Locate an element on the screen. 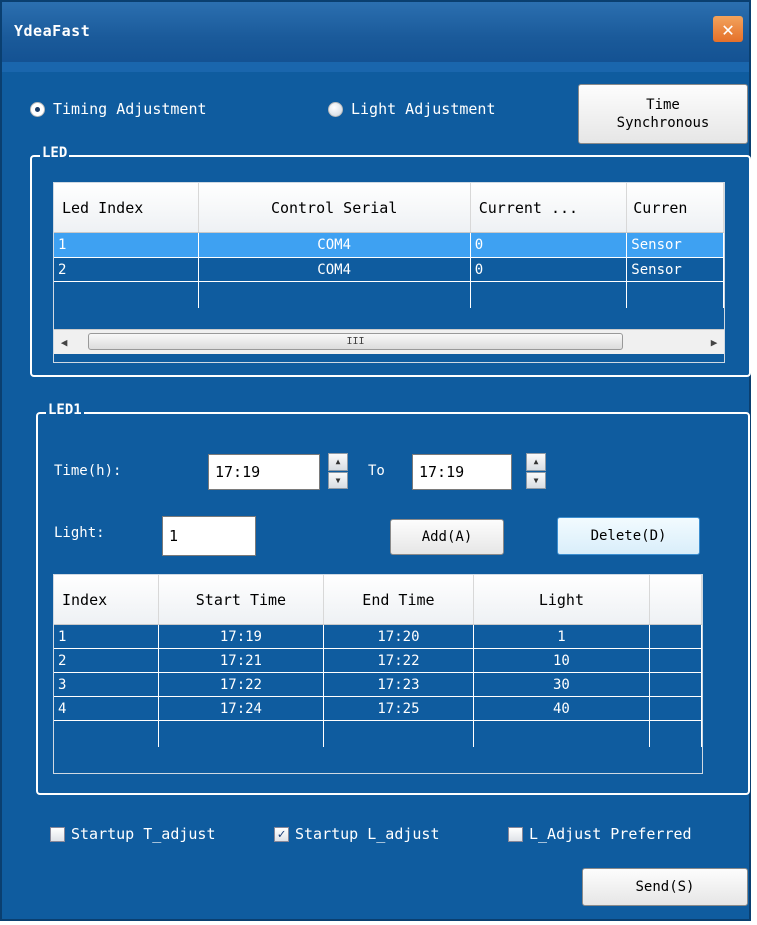 The image size is (757, 925). l-preferred-label: L_Adjust Preferred is located at coordinates (610, 834).